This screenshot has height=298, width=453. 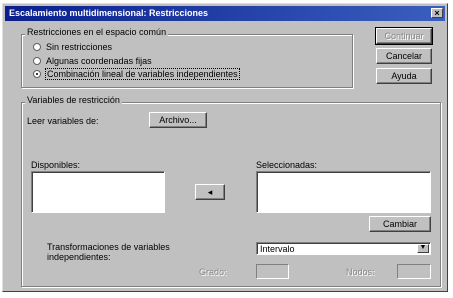 I want to click on help-button: Ayuda, so click(x=404, y=76).